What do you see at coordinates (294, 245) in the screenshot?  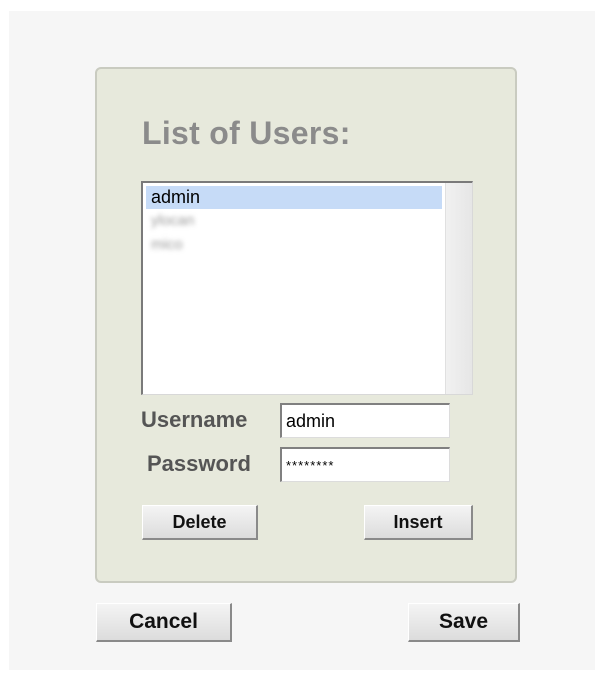 I see `list-item-user-3: mico` at bounding box center [294, 245].